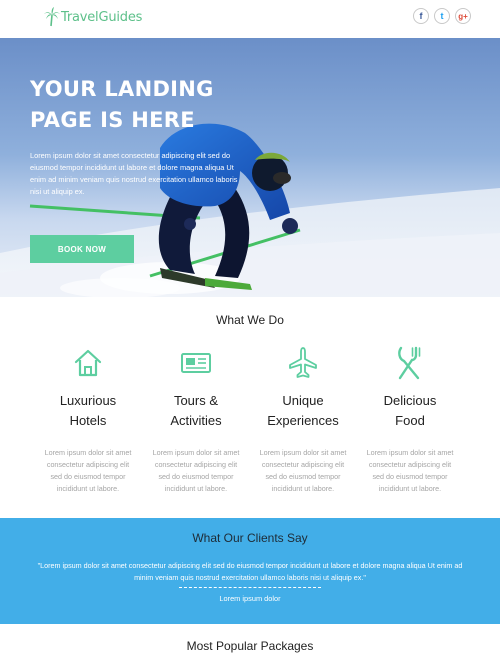  I want to click on feature-name-line-2: Activities, so click(196, 420).